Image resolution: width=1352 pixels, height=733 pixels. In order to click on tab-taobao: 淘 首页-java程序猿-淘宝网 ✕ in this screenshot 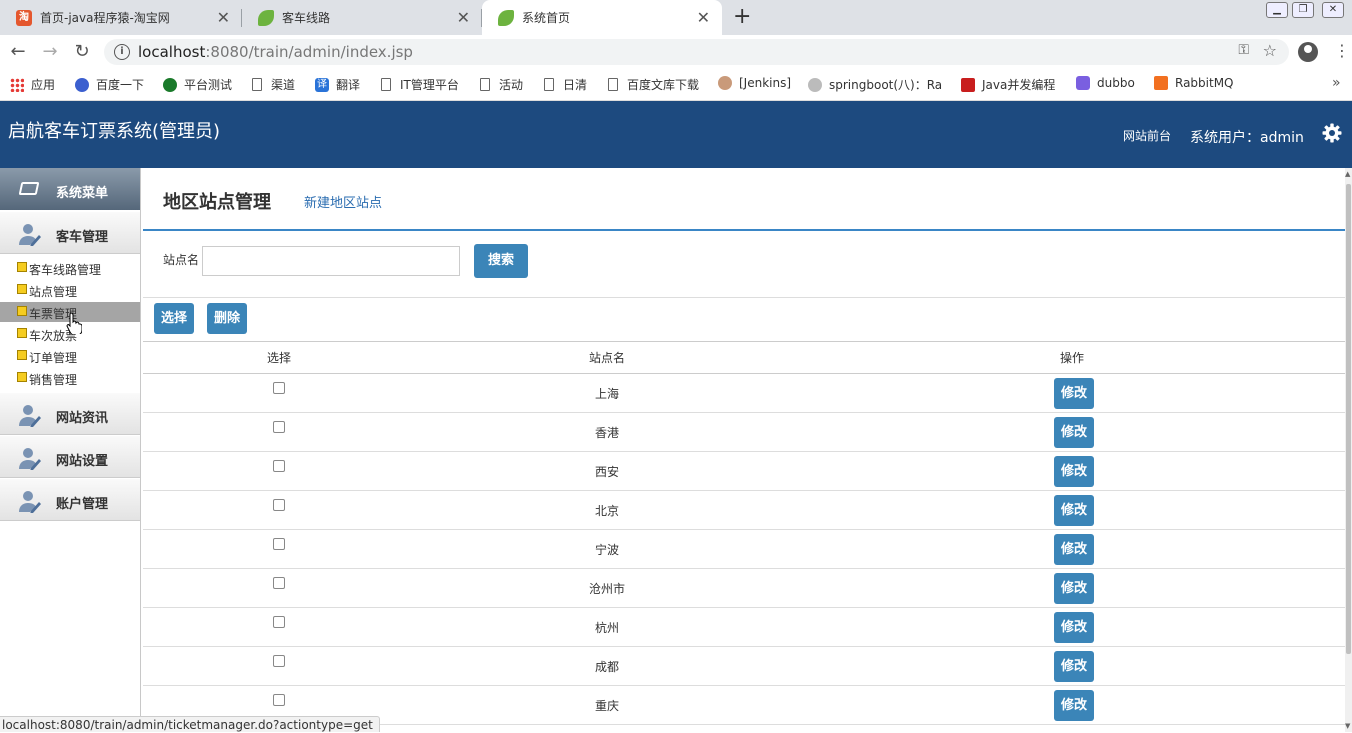, I will do `click(121, 17)`.